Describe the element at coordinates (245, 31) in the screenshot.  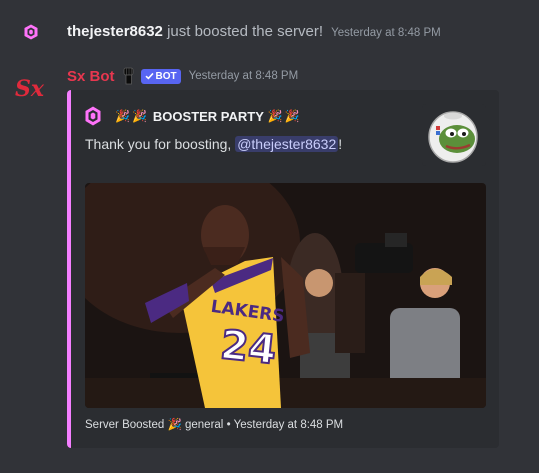
I see `boost-message-text: just boosted the server!` at that location.